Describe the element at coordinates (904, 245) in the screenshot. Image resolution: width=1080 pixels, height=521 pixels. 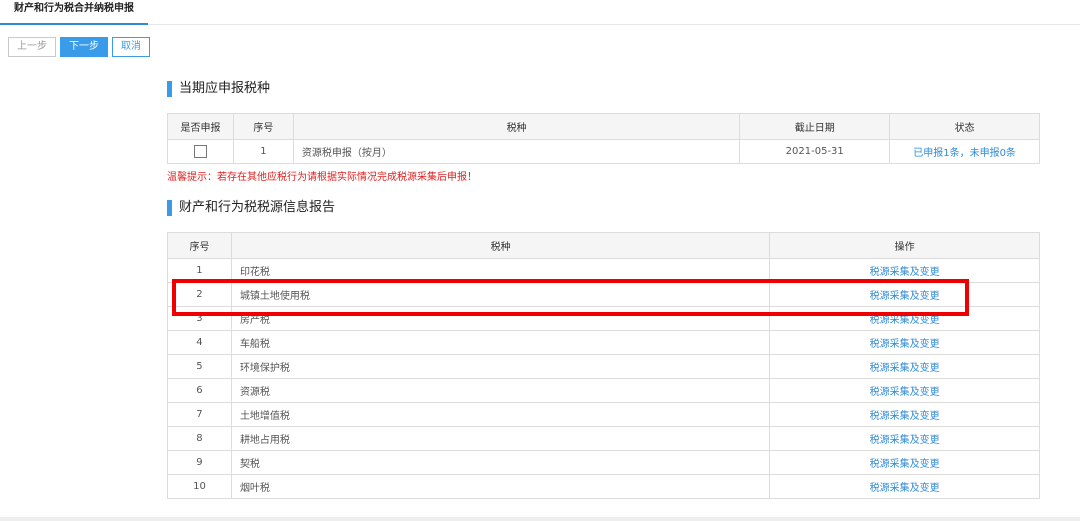
I see `col-action: 操作` at that location.